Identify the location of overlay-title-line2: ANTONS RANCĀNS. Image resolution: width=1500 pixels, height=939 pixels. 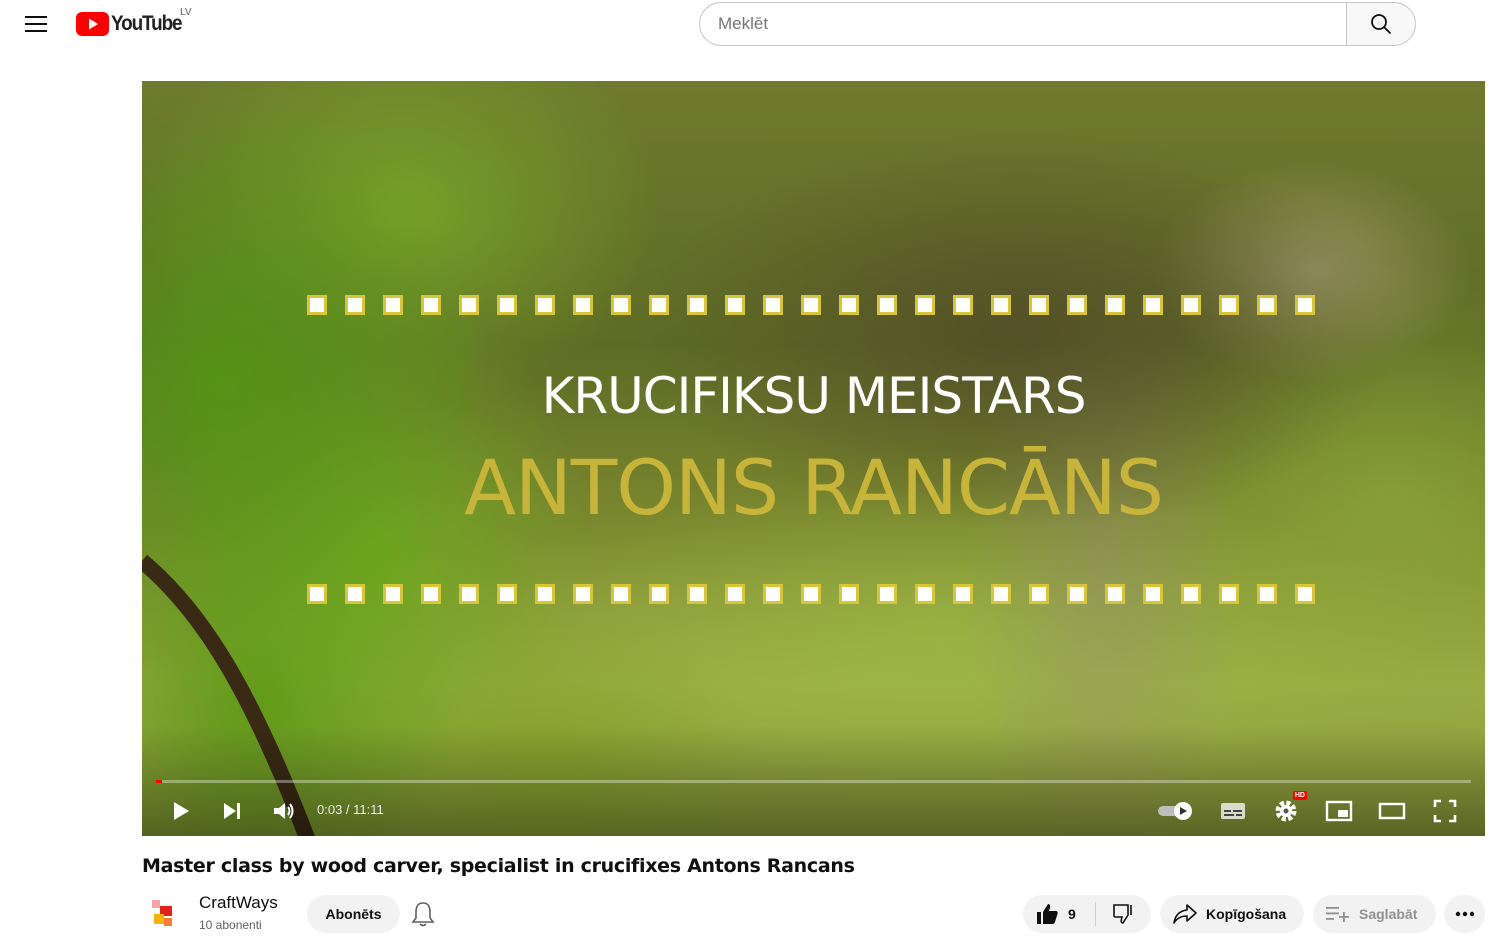
(813, 487).